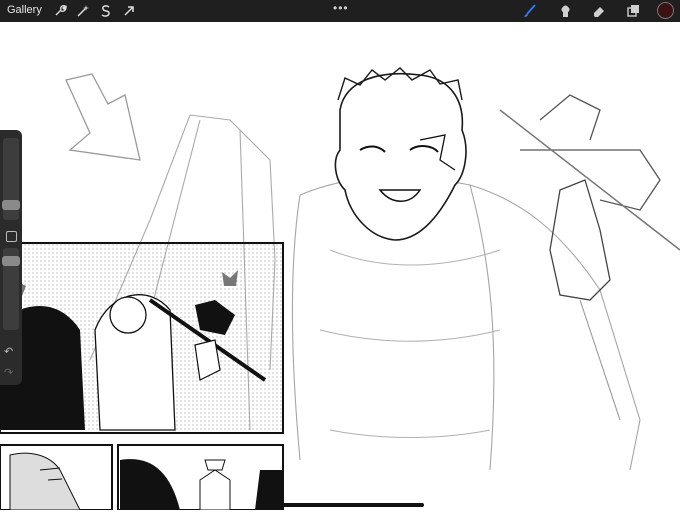 Image resolution: width=680 pixels, height=515 pixels. What do you see at coordinates (565, 11) in the screenshot?
I see `smudge-icon` at bounding box center [565, 11].